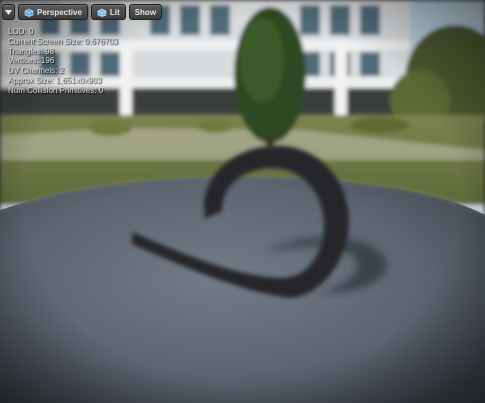 This screenshot has height=403, width=485. Describe the element at coordinates (31, 51) in the screenshot. I see `stat-triangles: Triangles: 98` at that location.